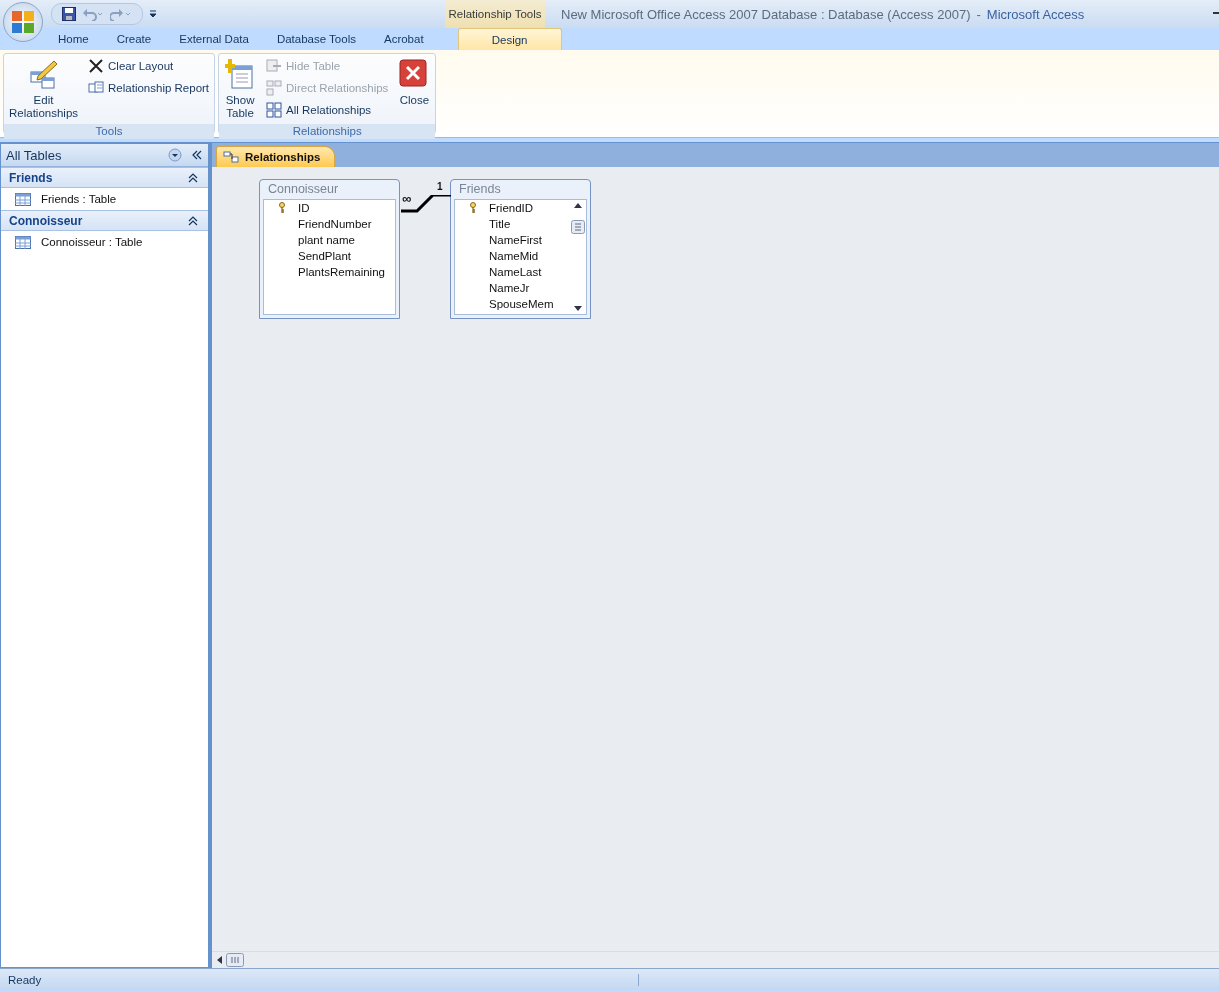  I want to click on window-title: New Microsoft Office Access 2007 Database : Database (Access 2007), so click(766, 14).